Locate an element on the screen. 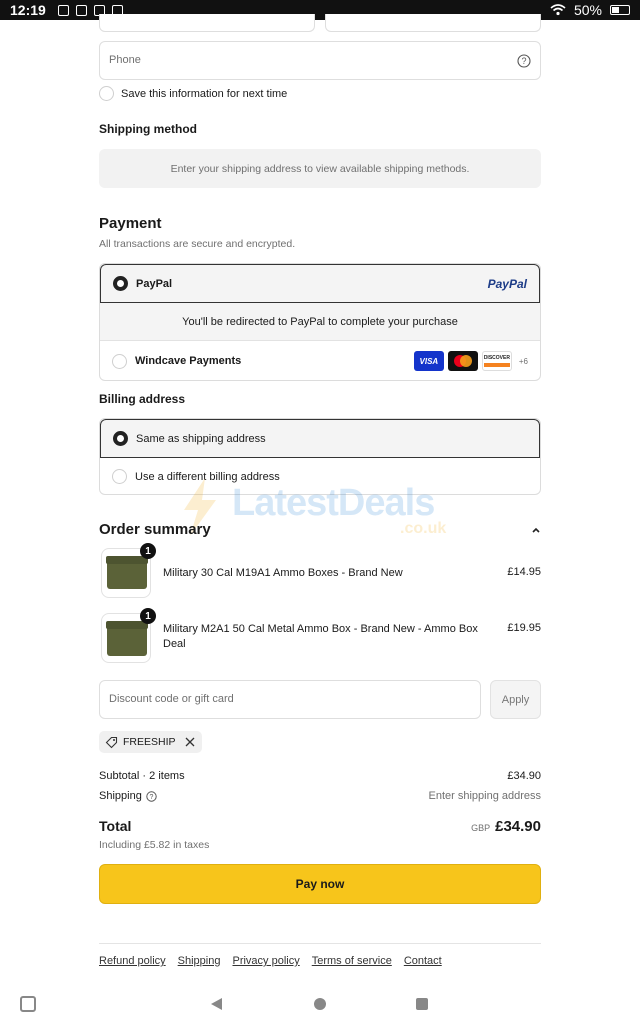 The width and height of the screenshot is (640, 1024). info-icon: ? is located at coordinates (151, 796).